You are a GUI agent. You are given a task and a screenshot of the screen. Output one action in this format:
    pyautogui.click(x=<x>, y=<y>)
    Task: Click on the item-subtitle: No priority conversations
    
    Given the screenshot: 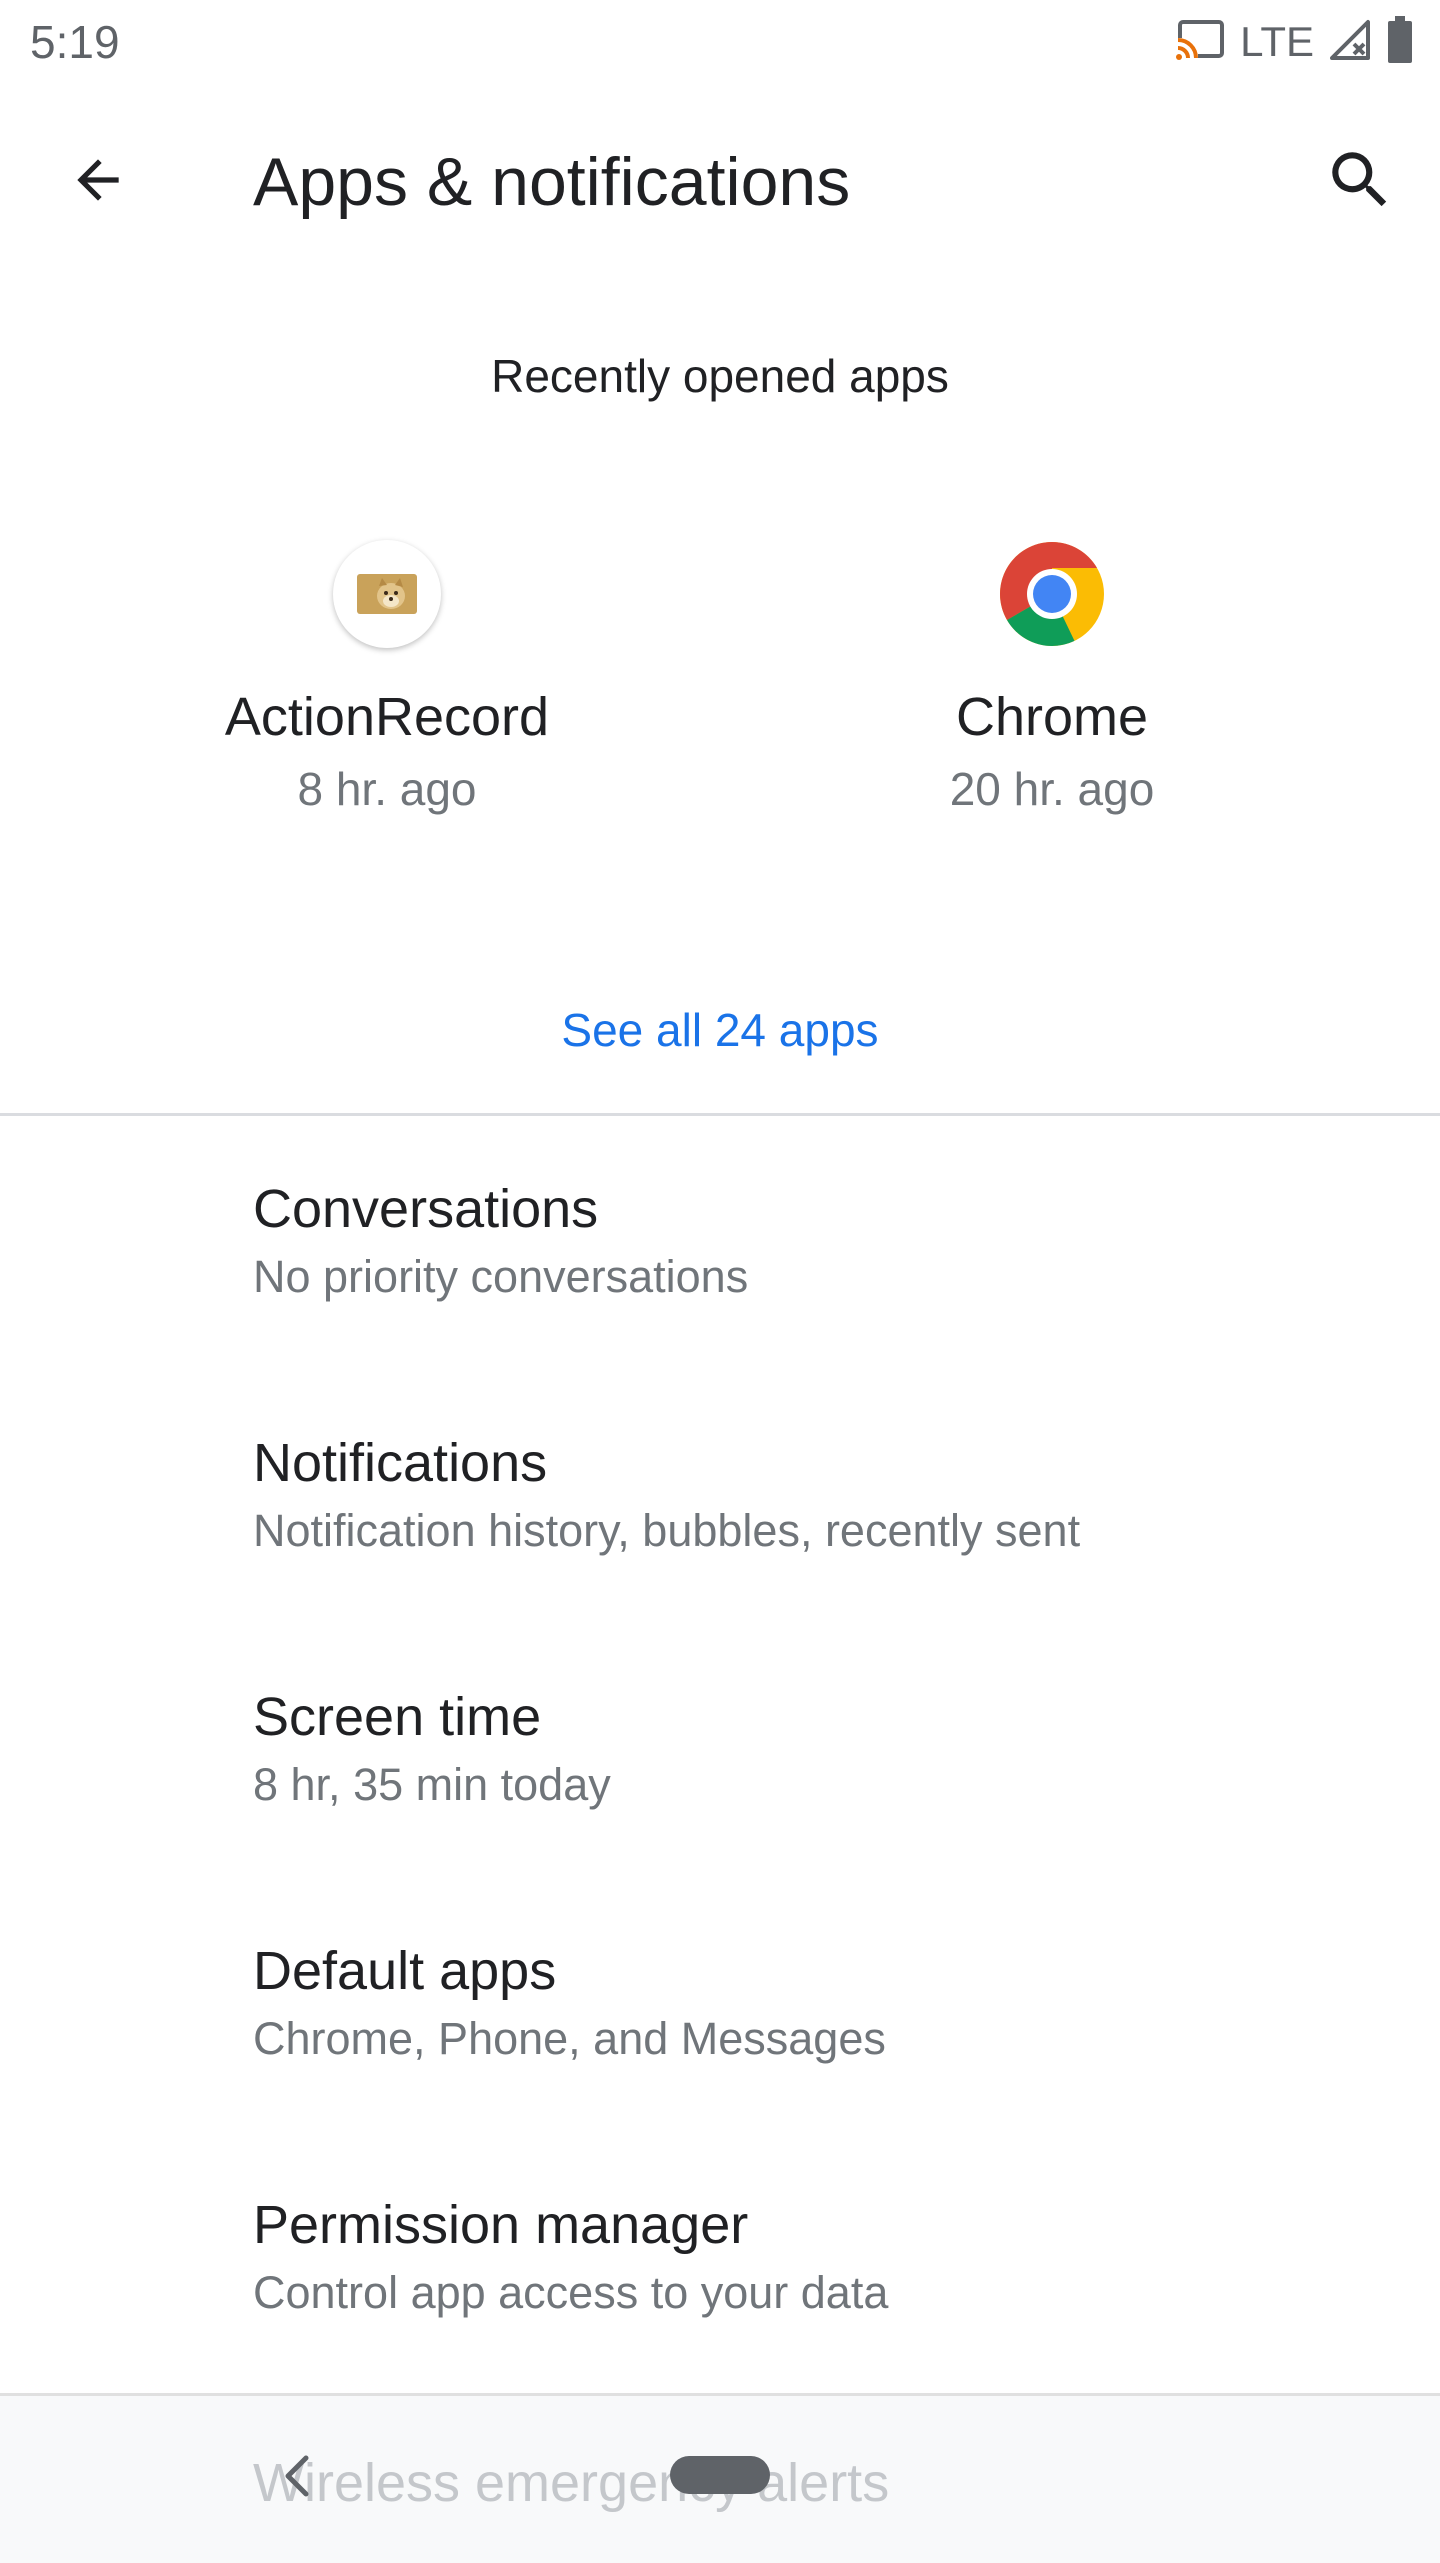 What is the action you would take?
    pyautogui.click(x=501, y=1276)
    